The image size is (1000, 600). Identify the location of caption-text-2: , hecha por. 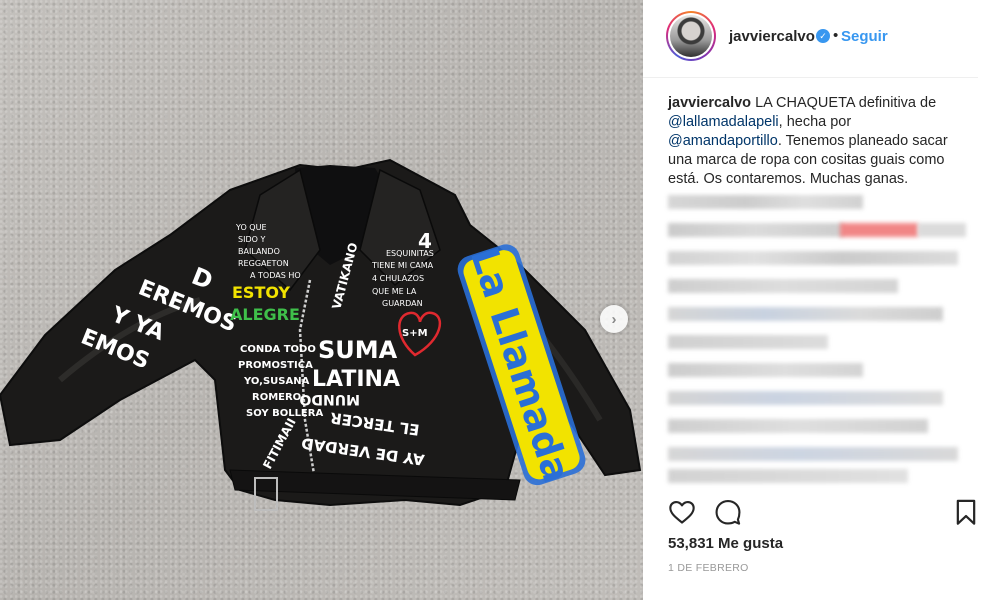
(815, 122).